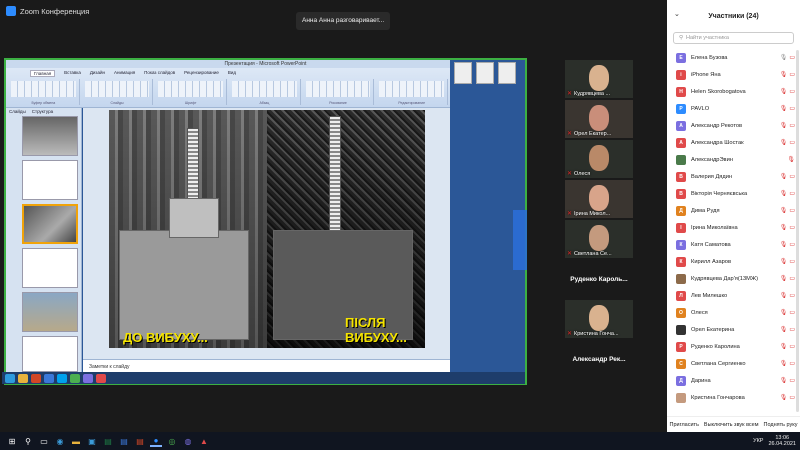 Image resolution: width=800 pixels, height=450 pixels. I want to click on invite-button: Пригласить, so click(683, 425).